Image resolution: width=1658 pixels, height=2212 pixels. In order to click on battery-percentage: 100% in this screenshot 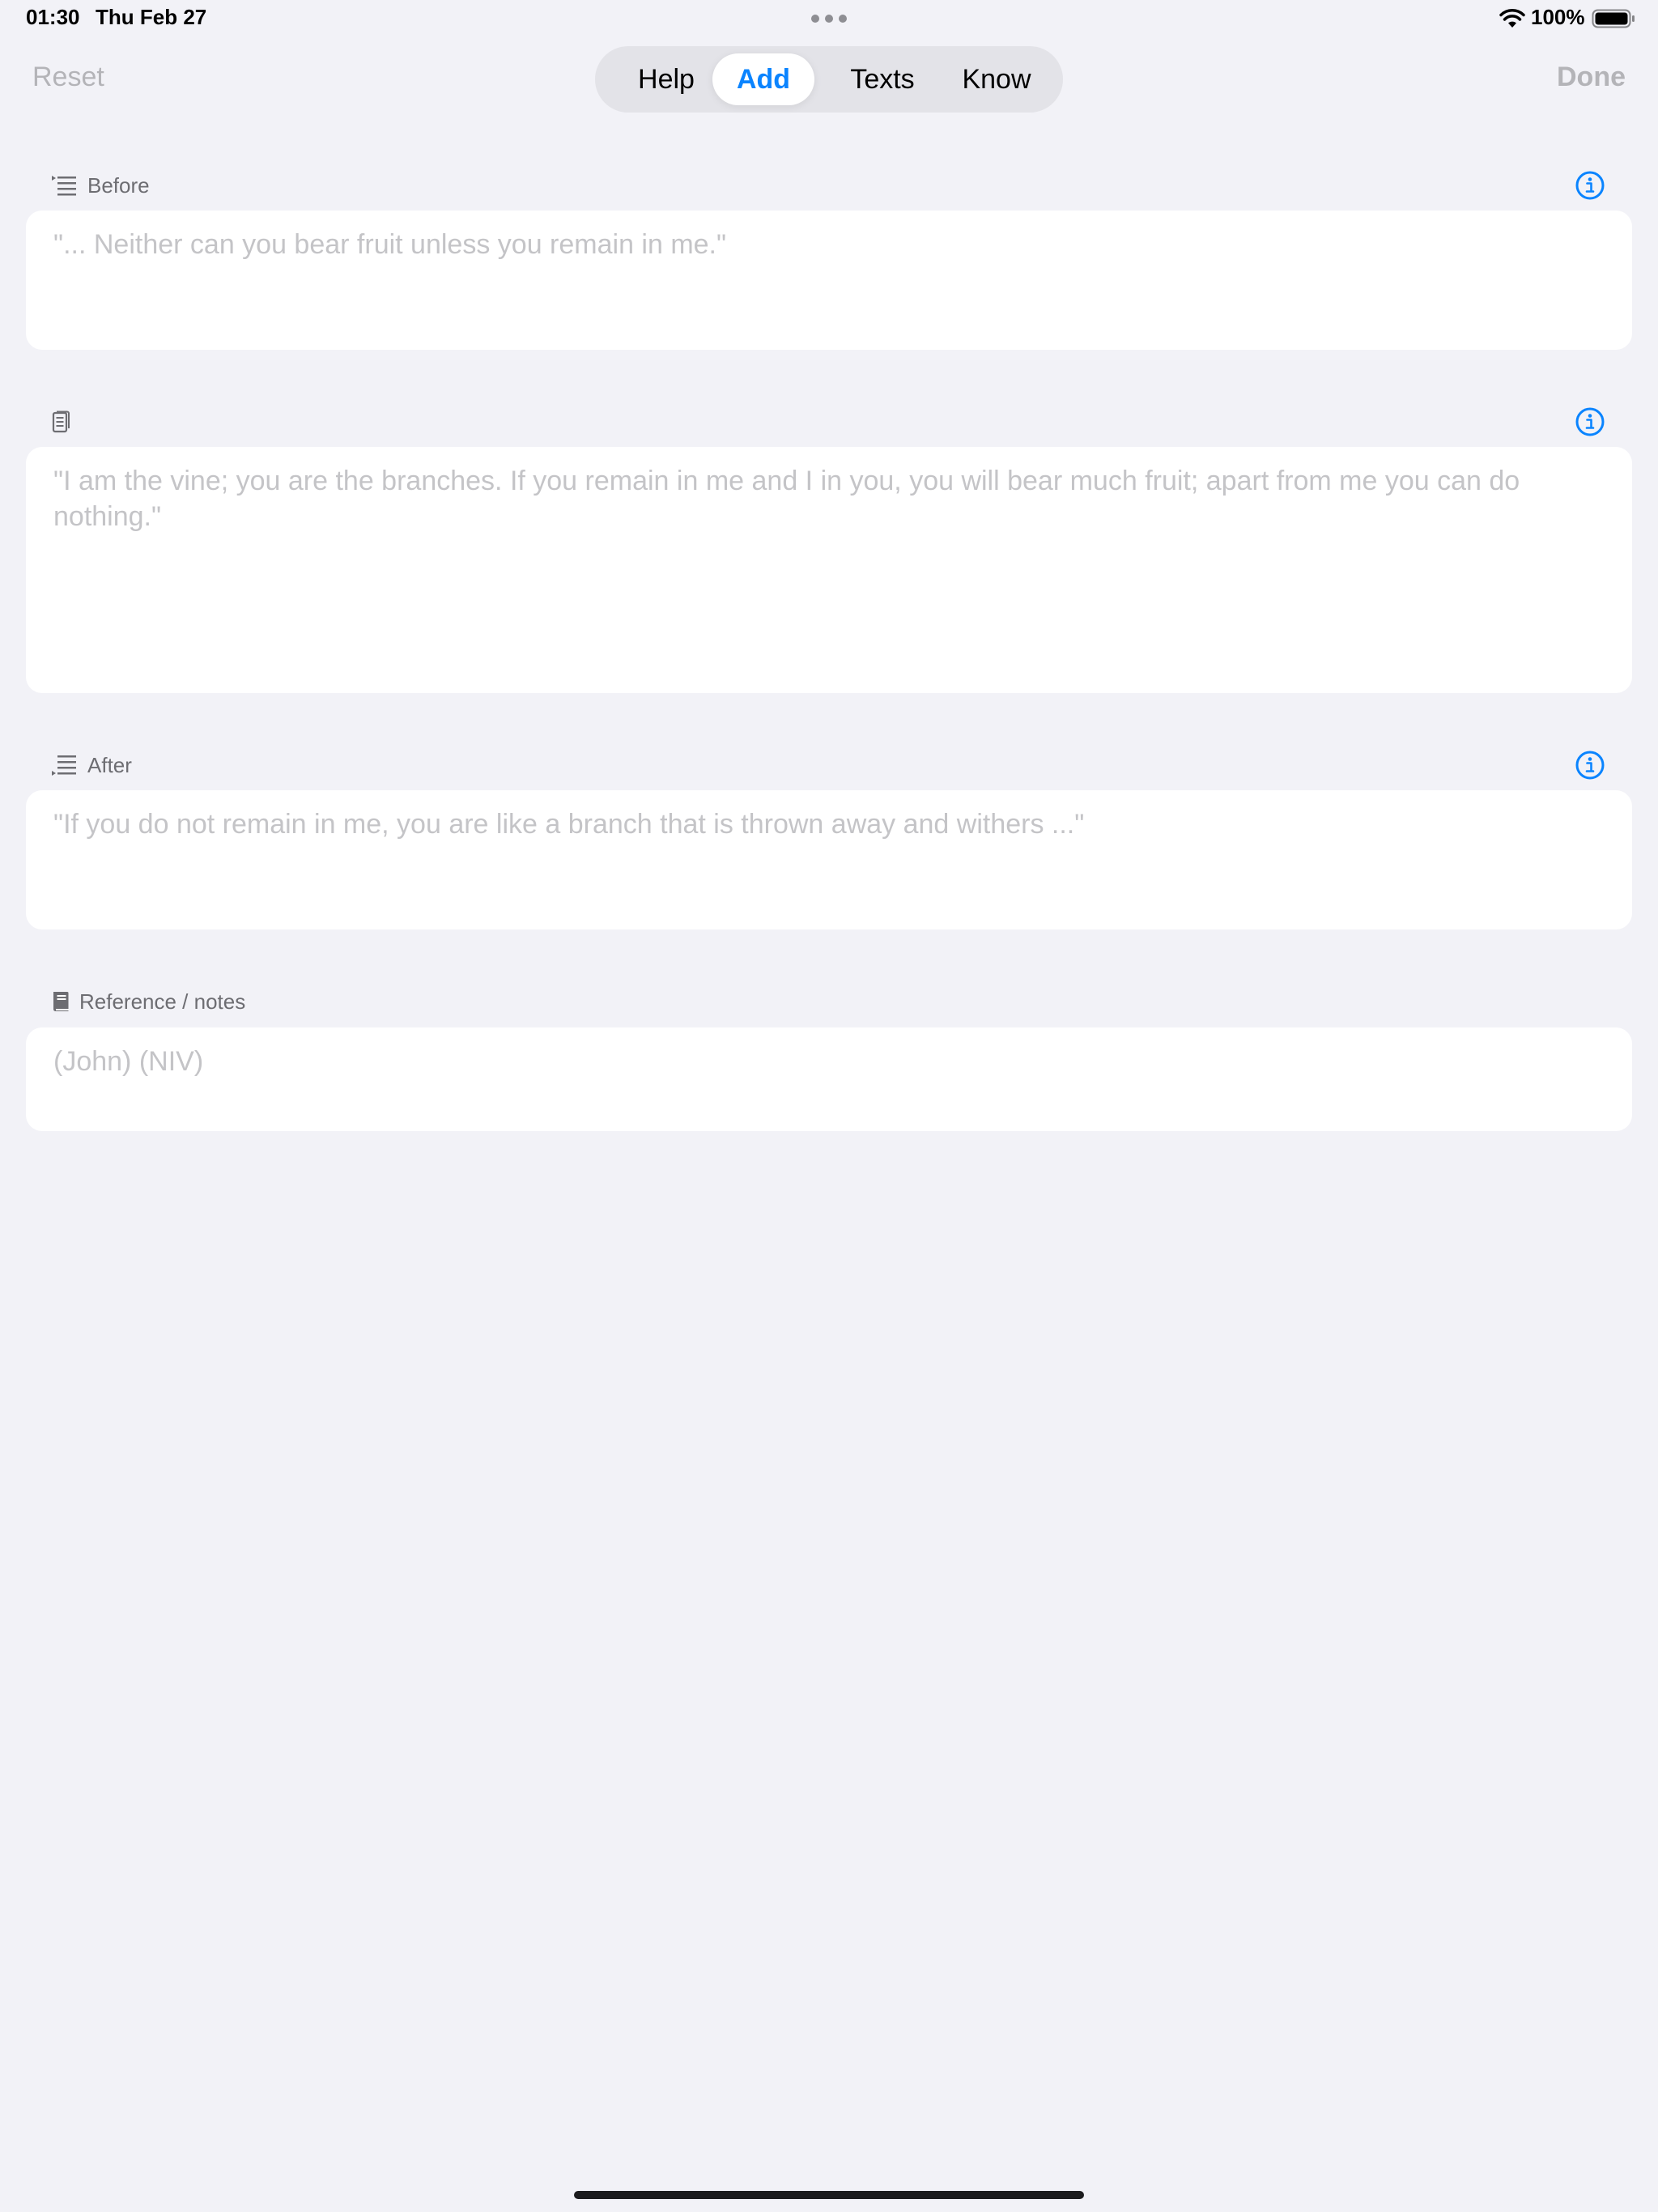, I will do `click(1558, 17)`.